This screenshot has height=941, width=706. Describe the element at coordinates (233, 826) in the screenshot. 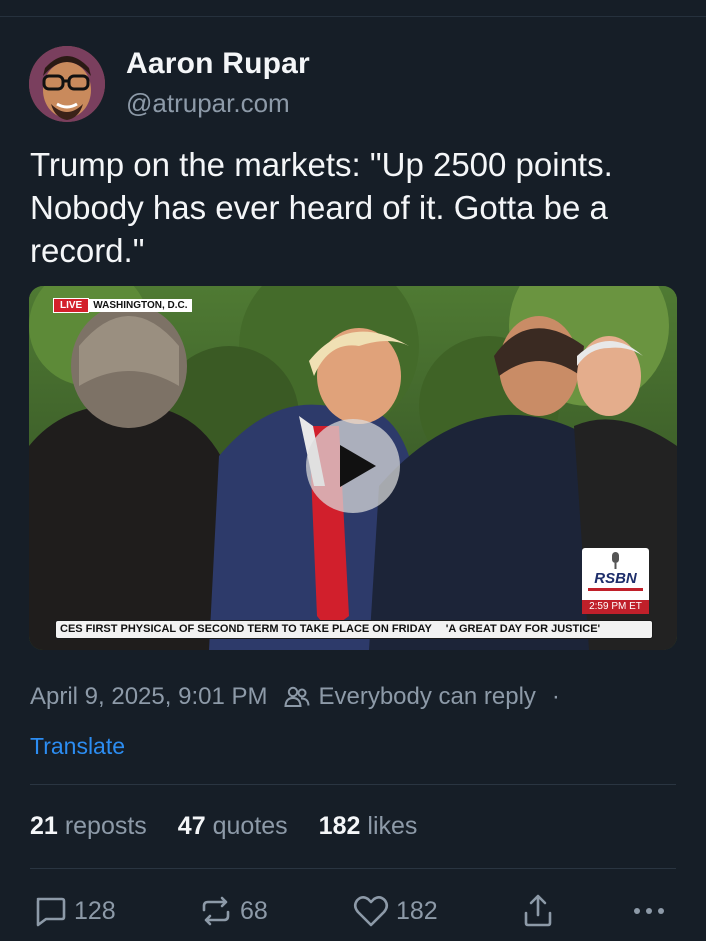

I see `quotes-stat: 47 quotes` at that location.